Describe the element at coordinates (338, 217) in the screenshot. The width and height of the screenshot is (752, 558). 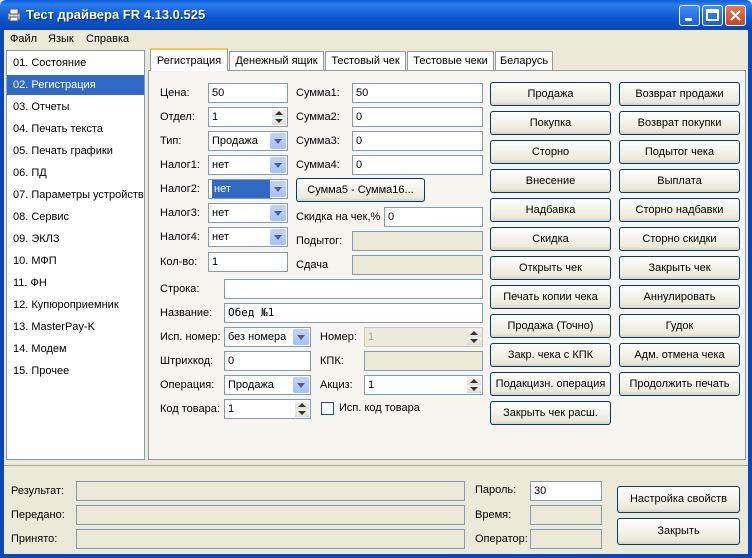
I see `discount-label: Скидка на чек,%` at that location.